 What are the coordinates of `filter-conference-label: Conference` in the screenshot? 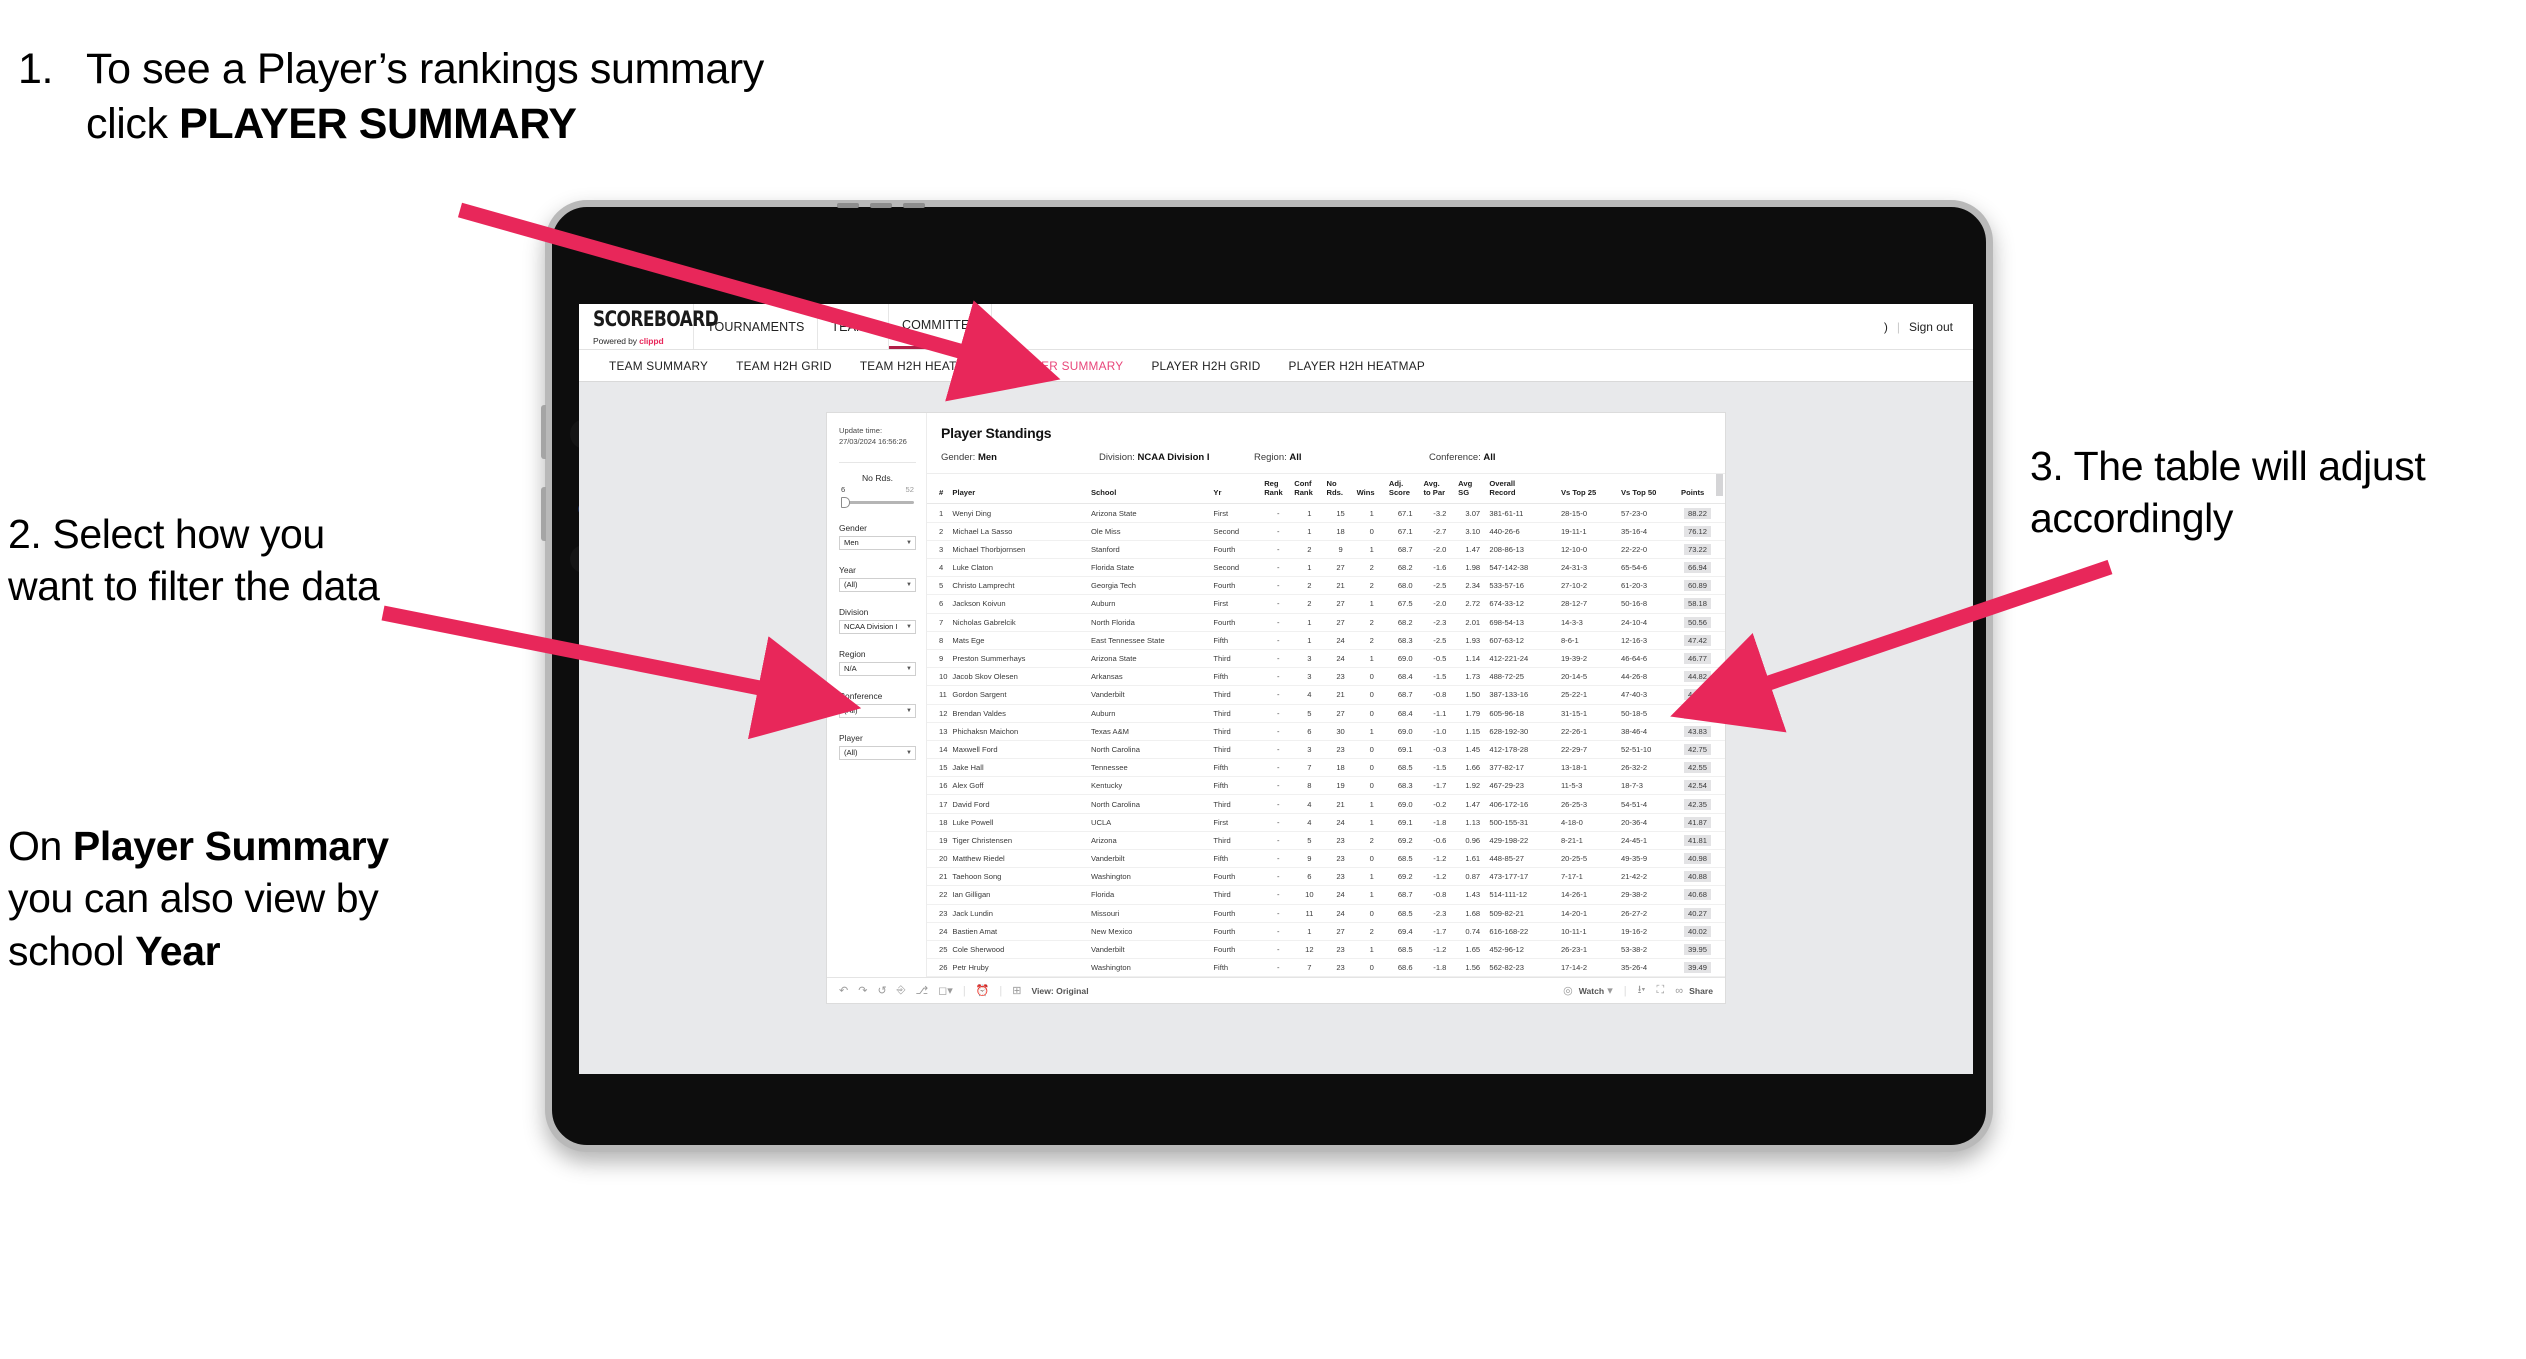 It's located at (861, 695).